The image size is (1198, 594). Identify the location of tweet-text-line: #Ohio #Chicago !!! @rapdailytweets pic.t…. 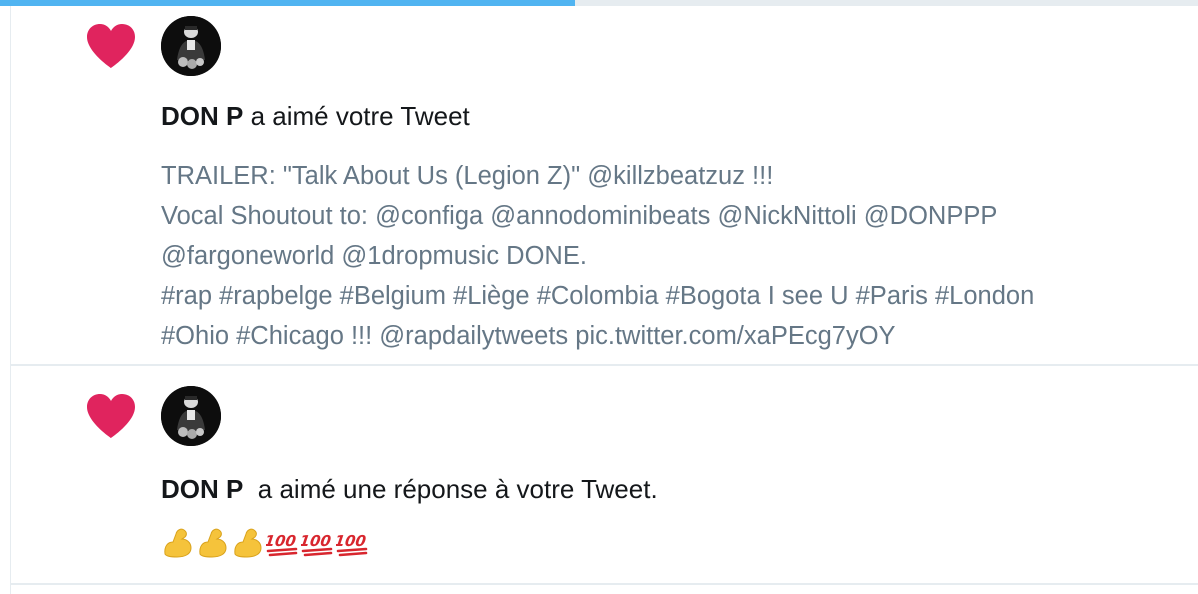
(528, 336).